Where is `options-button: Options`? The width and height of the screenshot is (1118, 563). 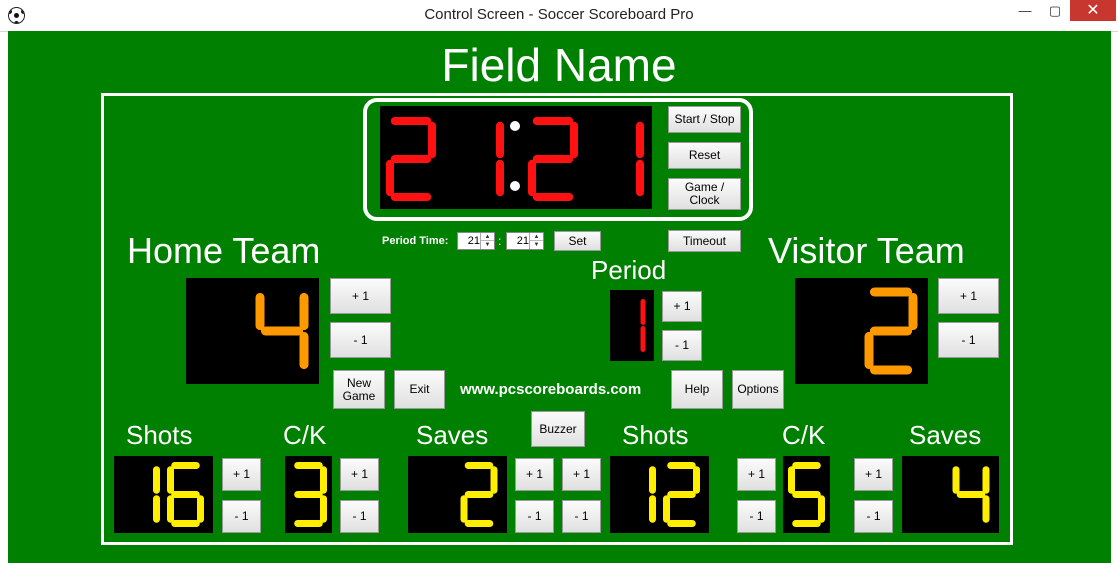
options-button: Options is located at coordinates (758, 389).